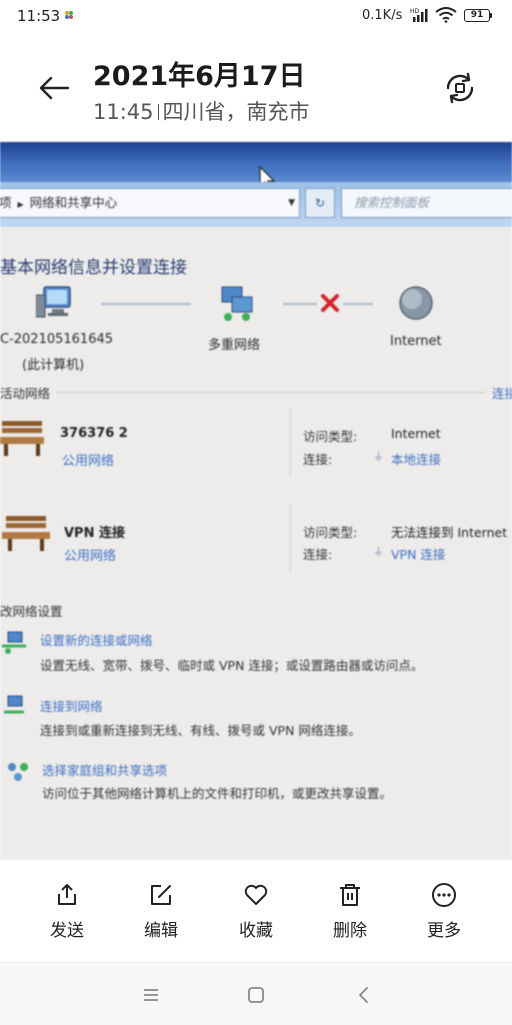 This screenshot has height=1025, width=512. What do you see at coordinates (161, 911) in the screenshot?
I see `edit-button: 编辑` at bounding box center [161, 911].